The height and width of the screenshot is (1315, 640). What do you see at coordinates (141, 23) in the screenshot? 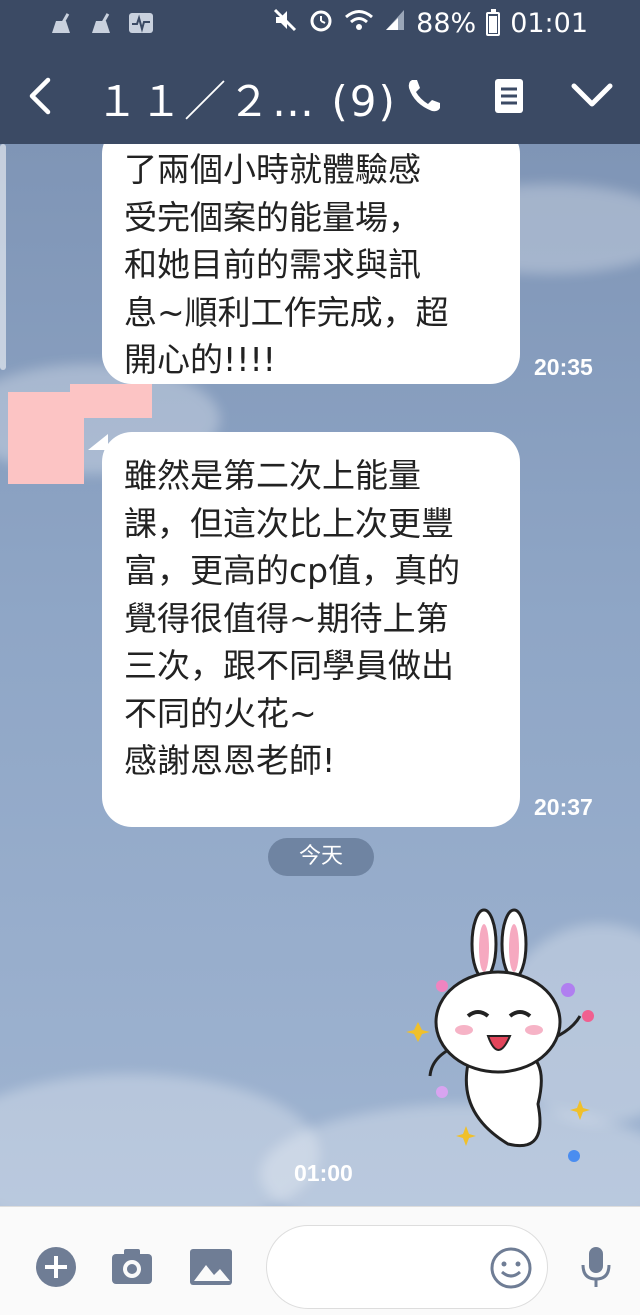
I see `activity-icon` at bounding box center [141, 23].